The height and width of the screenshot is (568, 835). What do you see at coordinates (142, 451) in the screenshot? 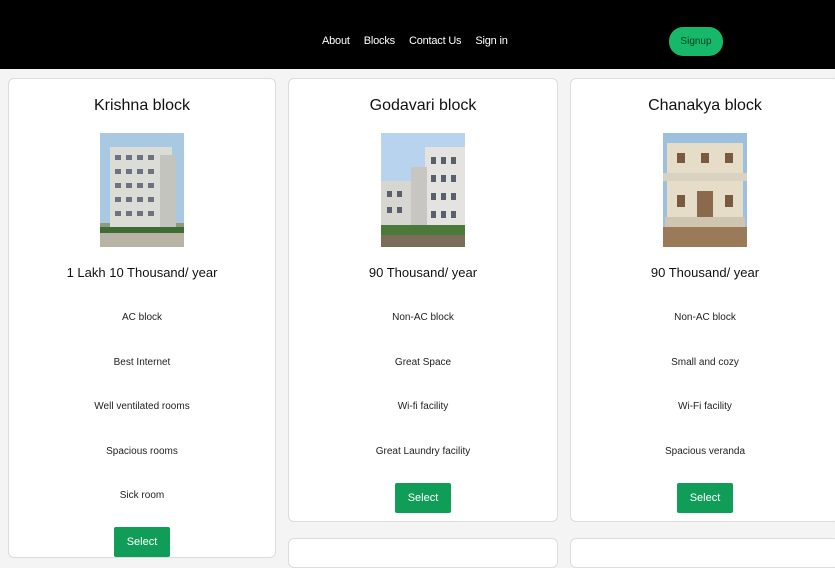
I see `feature-item: Spacious rooms` at bounding box center [142, 451].